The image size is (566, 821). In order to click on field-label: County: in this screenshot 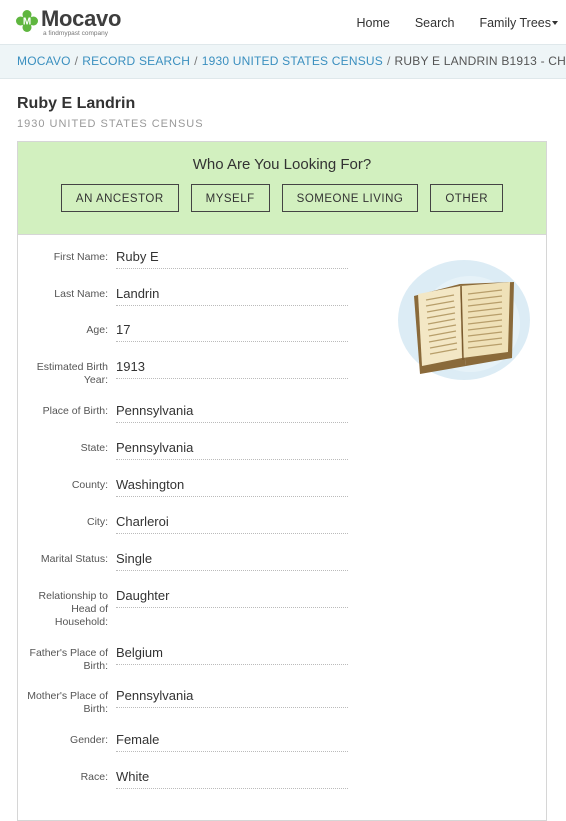, I will do `click(89, 485)`.